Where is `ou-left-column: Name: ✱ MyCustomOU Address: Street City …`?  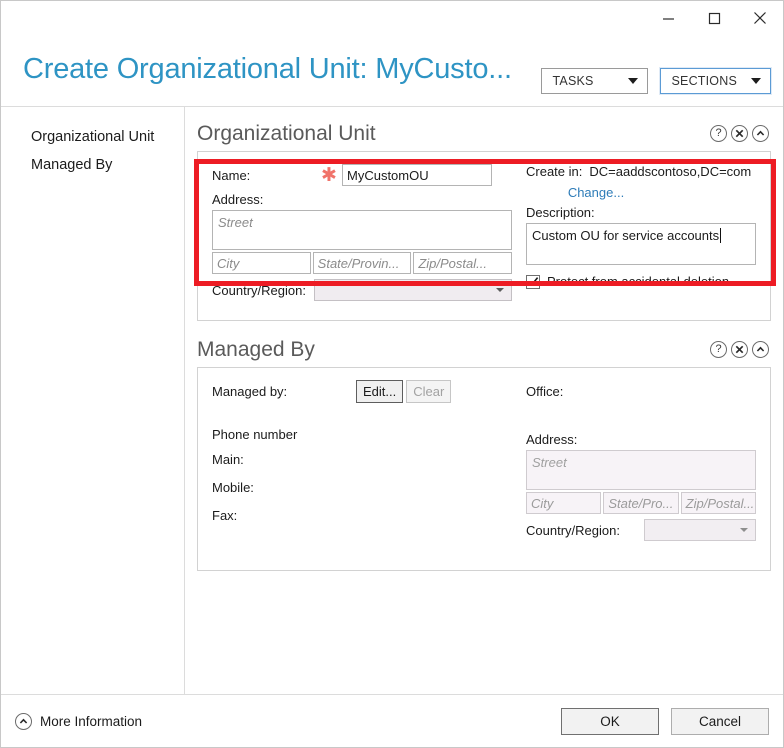 ou-left-column: Name: ✱ MyCustomOU Address: Street City … is located at coordinates (362, 235).